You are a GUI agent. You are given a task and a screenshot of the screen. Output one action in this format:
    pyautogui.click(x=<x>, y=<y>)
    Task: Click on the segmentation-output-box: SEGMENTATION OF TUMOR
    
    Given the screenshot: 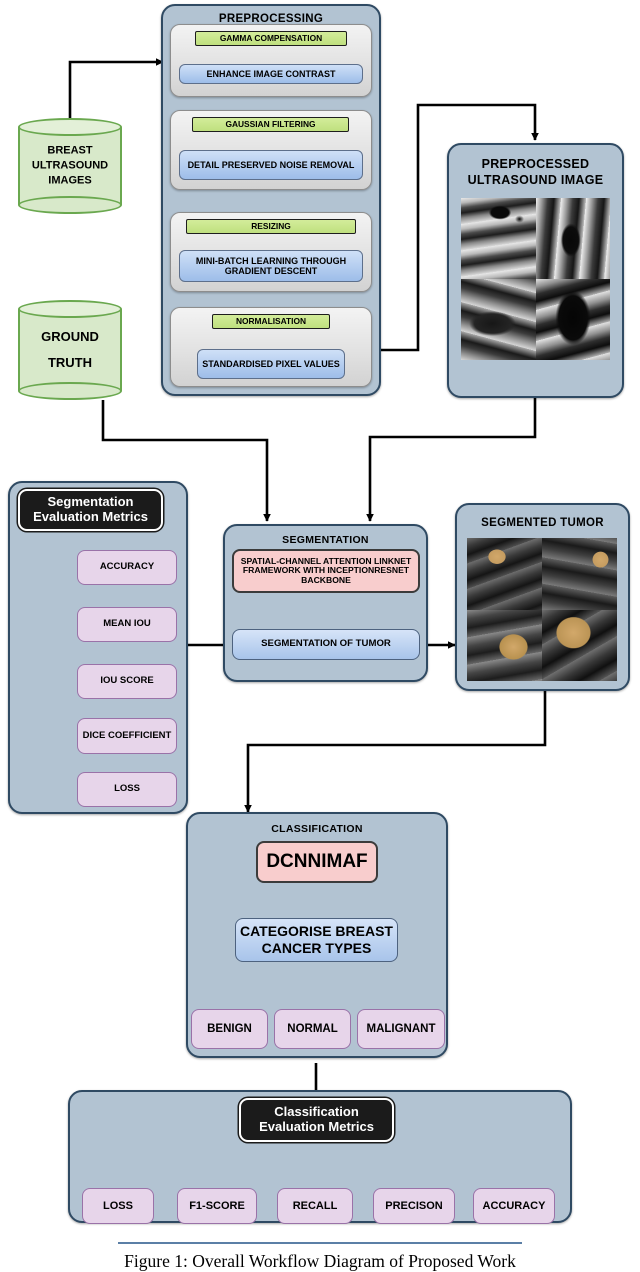 What is the action you would take?
    pyautogui.click(x=326, y=644)
    